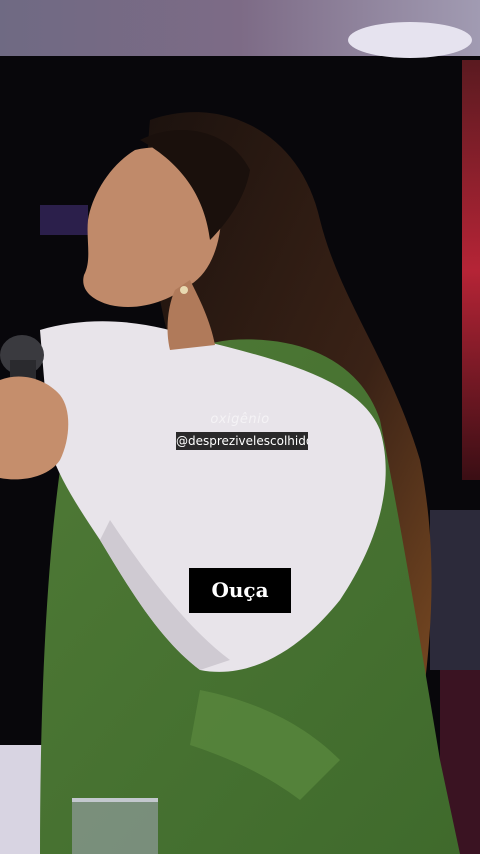 The image size is (480, 854). What do you see at coordinates (242, 441) in the screenshot?
I see `watermark-handle-label: @desprezivelescolhido` at bounding box center [242, 441].